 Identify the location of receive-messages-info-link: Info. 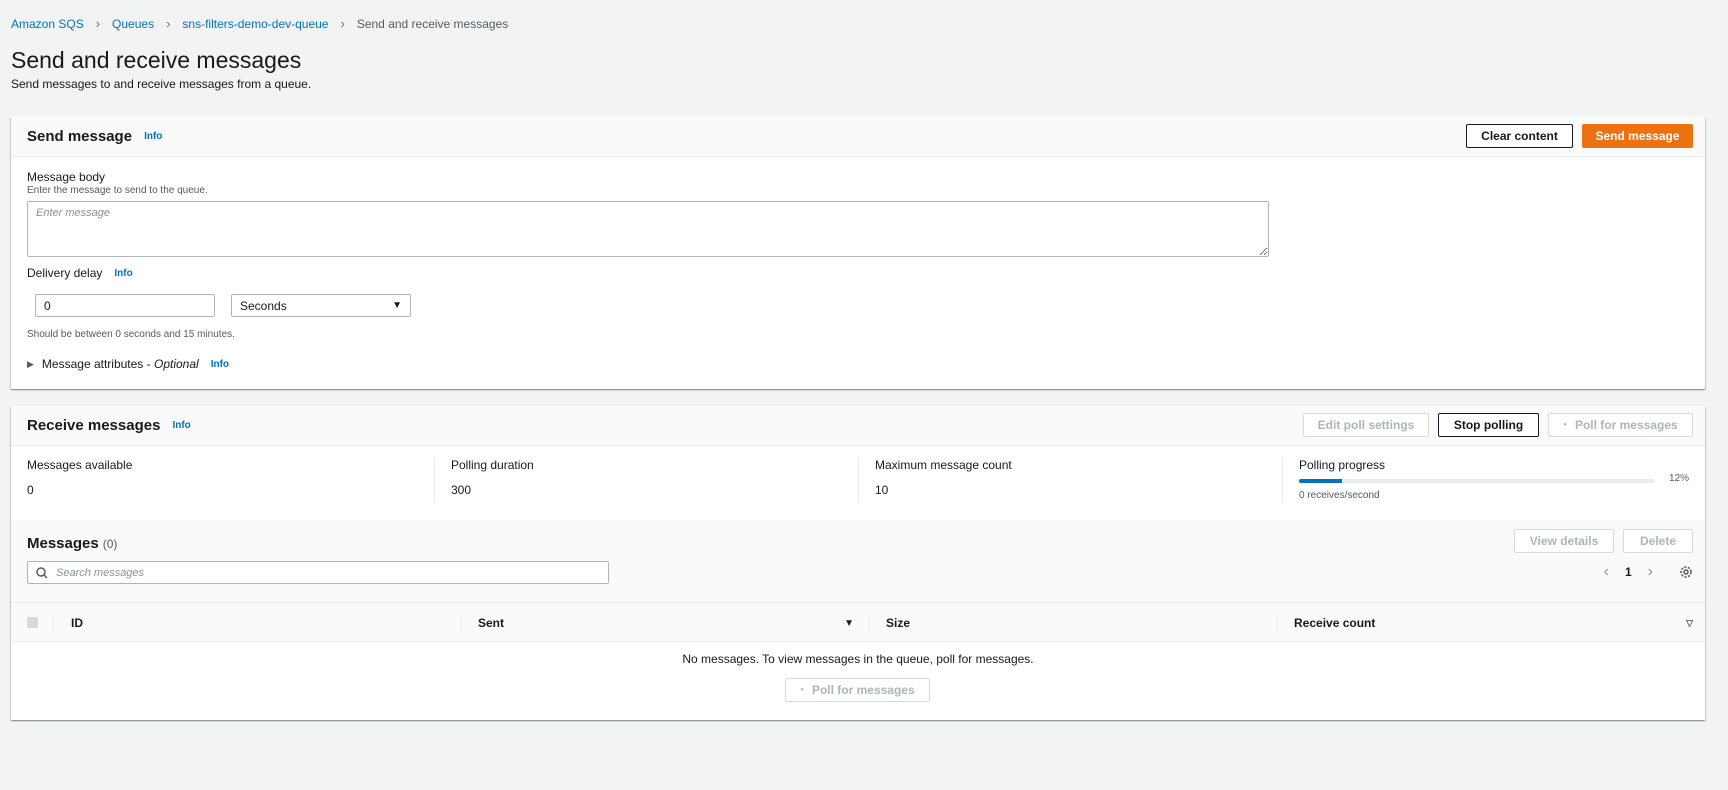
(181, 425).